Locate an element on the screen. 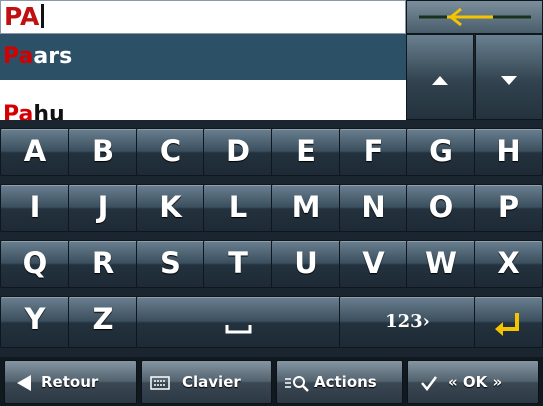  scroll-up-button is located at coordinates (440, 77).